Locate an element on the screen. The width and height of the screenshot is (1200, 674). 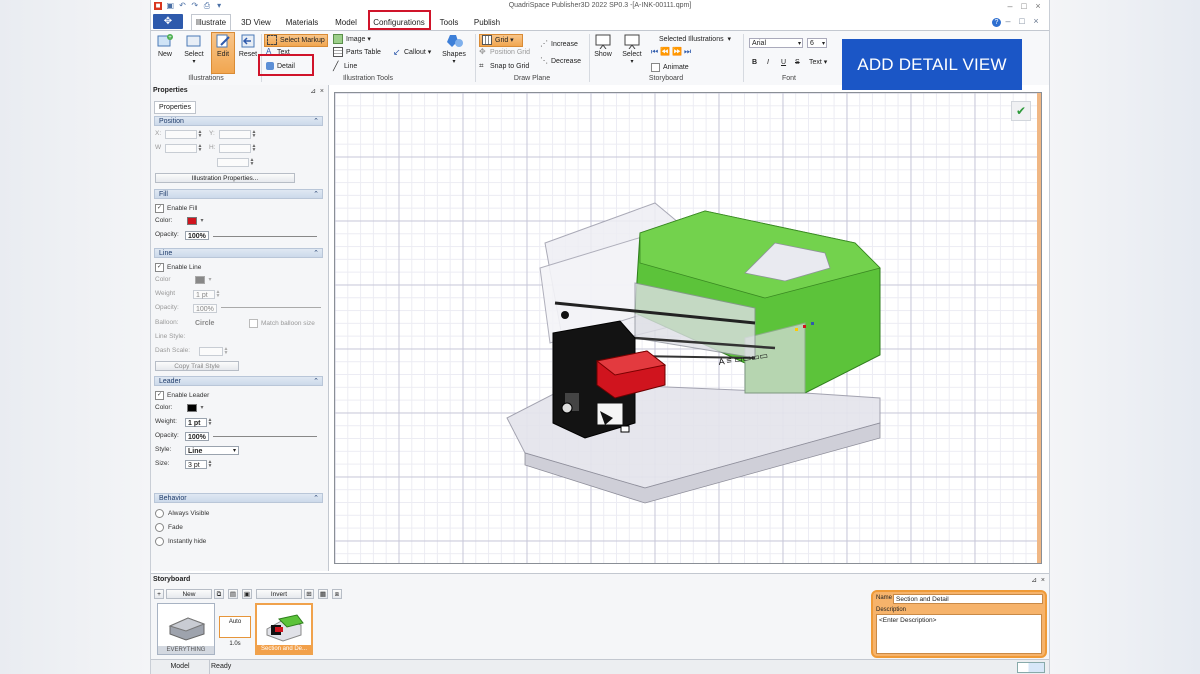
balloon-select: Circle is located at coordinates (217, 323).